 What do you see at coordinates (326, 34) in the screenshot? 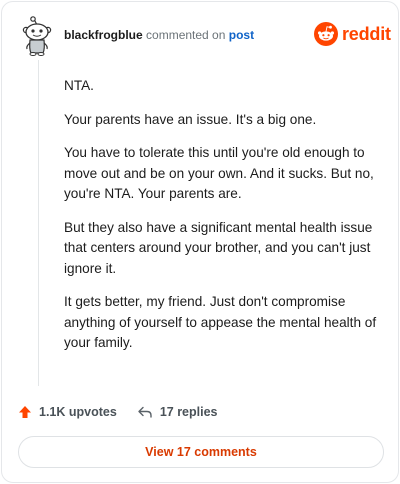
I see `reddit-snoo-icon` at bounding box center [326, 34].